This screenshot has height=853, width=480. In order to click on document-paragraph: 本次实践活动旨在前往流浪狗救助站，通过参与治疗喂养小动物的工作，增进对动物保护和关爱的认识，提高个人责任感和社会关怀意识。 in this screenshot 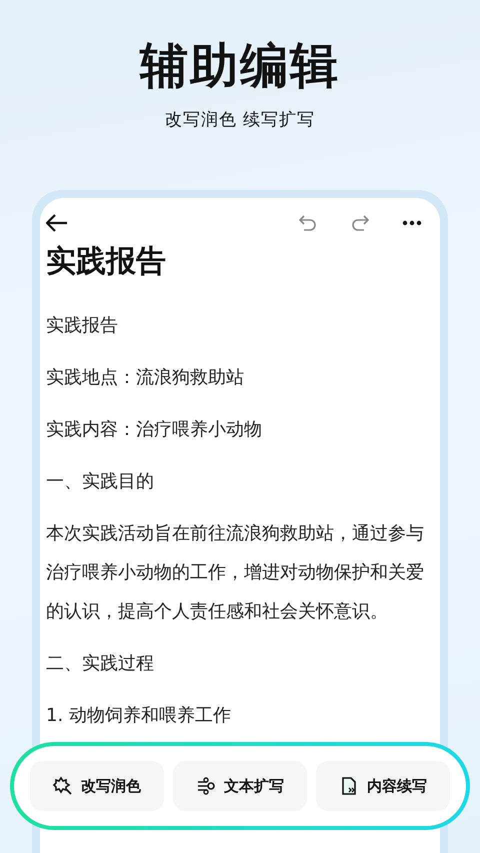, I will do `click(235, 573)`.